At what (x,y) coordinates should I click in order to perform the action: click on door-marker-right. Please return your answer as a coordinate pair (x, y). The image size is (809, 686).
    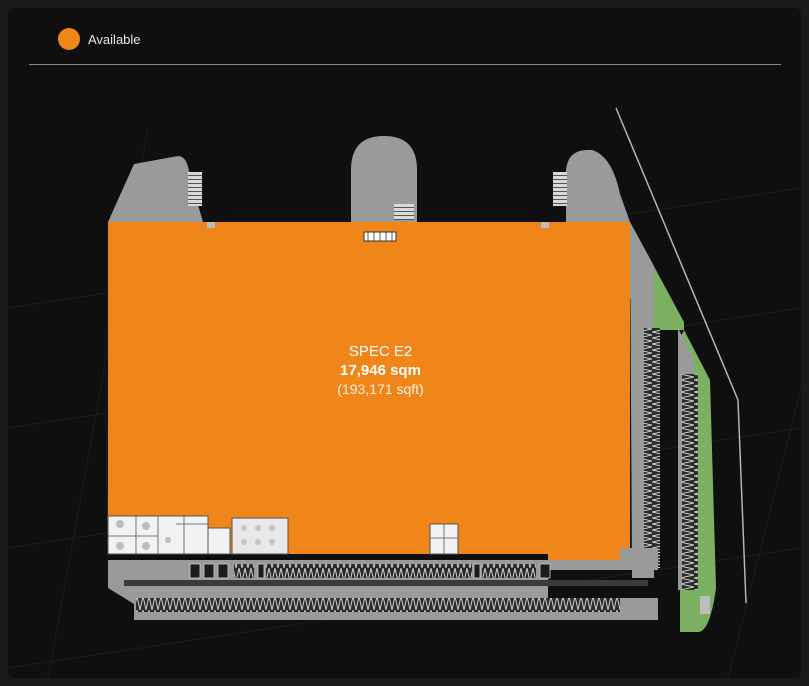
    Looking at the image, I should click on (545, 225).